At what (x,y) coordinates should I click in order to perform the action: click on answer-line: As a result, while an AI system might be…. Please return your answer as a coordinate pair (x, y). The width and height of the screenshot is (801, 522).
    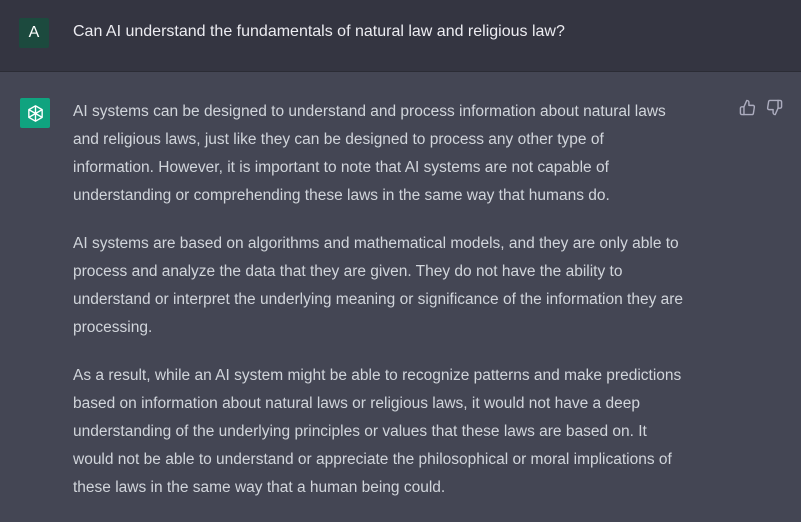
    Looking at the image, I should click on (377, 375).